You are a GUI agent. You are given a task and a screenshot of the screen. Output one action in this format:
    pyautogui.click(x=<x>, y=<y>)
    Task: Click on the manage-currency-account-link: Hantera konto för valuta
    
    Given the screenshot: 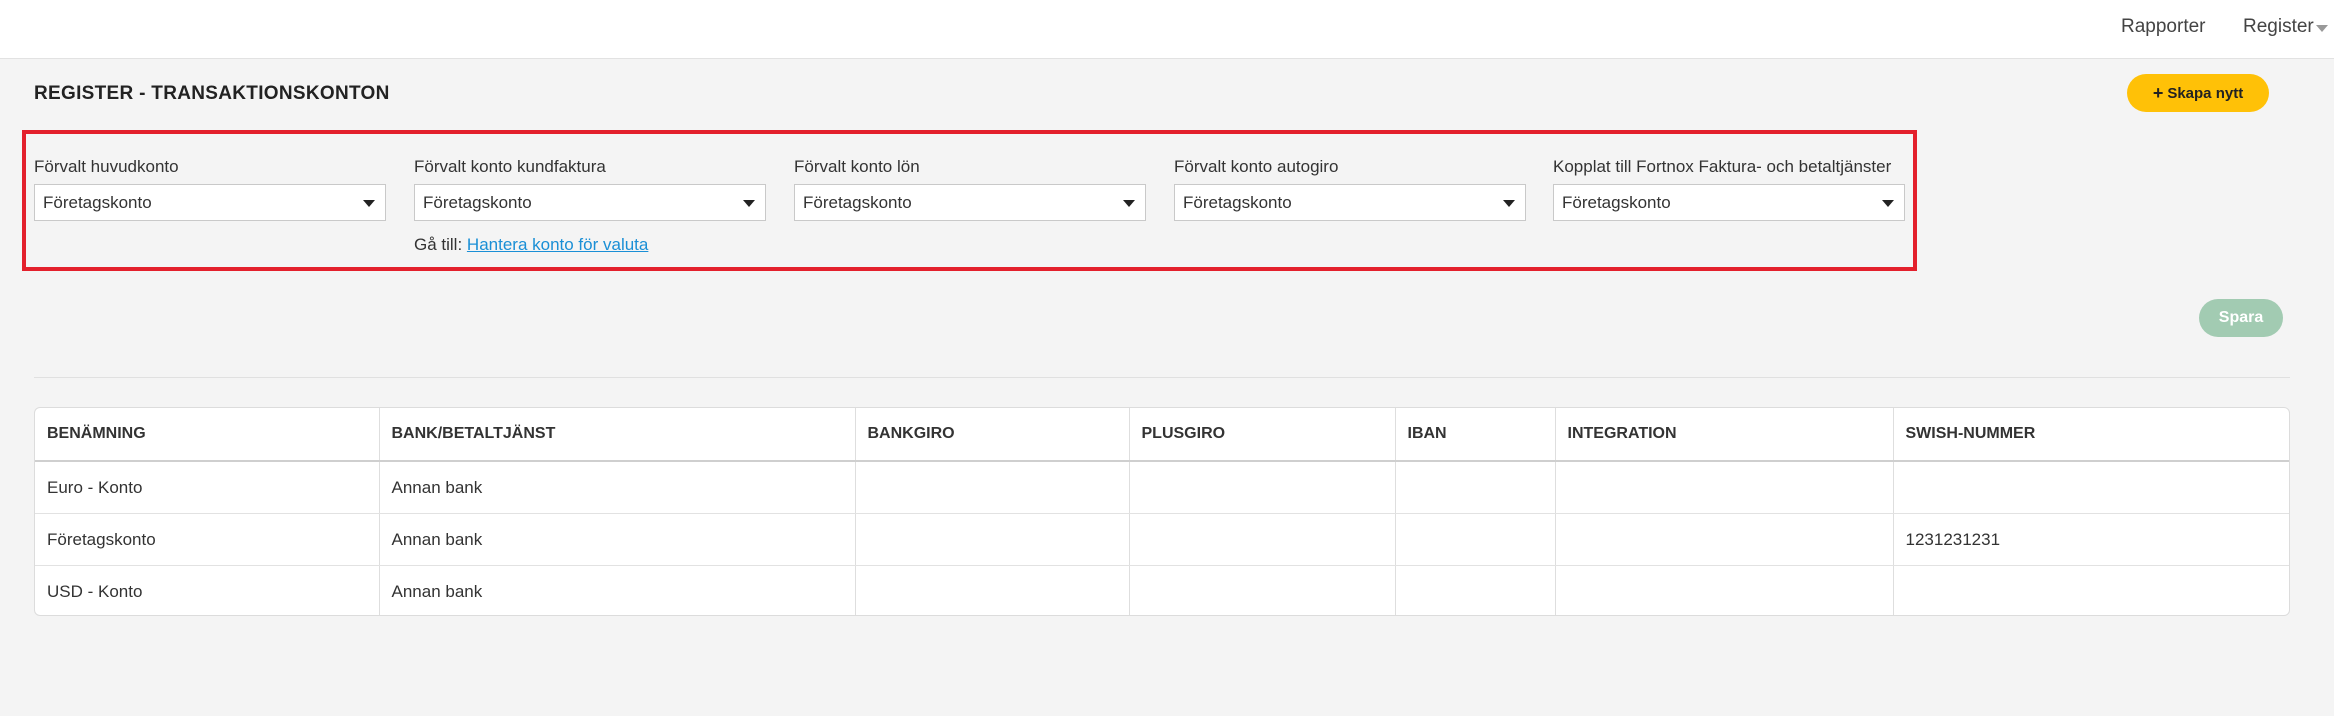 What is the action you would take?
    pyautogui.click(x=557, y=244)
    